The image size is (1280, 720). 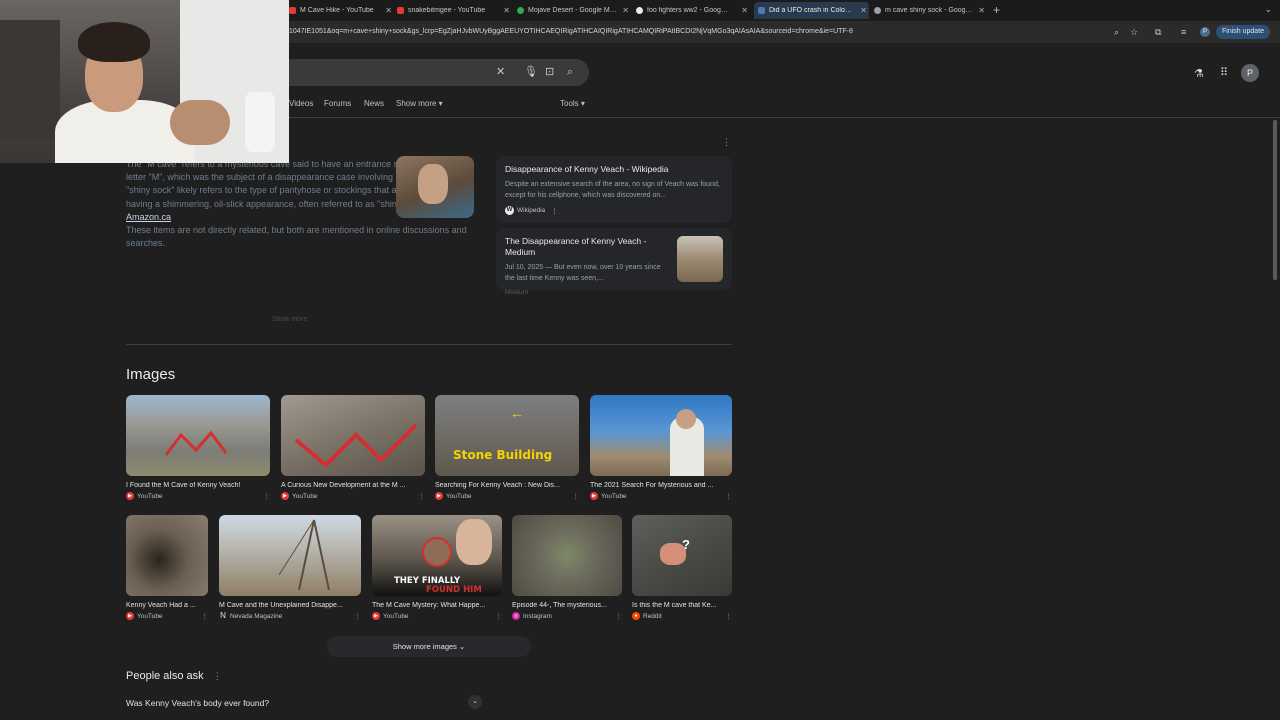 What do you see at coordinates (474, 542) in the screenshot?
I see `face-shape` at bounding box center [474, 542].